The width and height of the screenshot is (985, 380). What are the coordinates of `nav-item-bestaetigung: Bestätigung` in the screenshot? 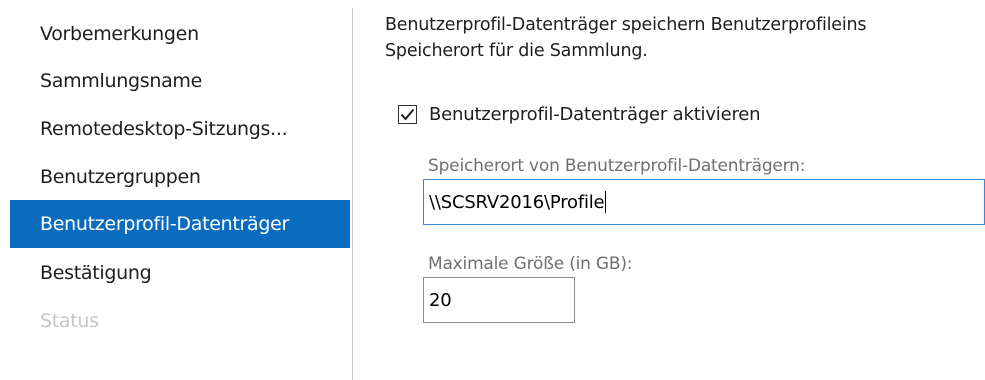 It's located at (175, 273).